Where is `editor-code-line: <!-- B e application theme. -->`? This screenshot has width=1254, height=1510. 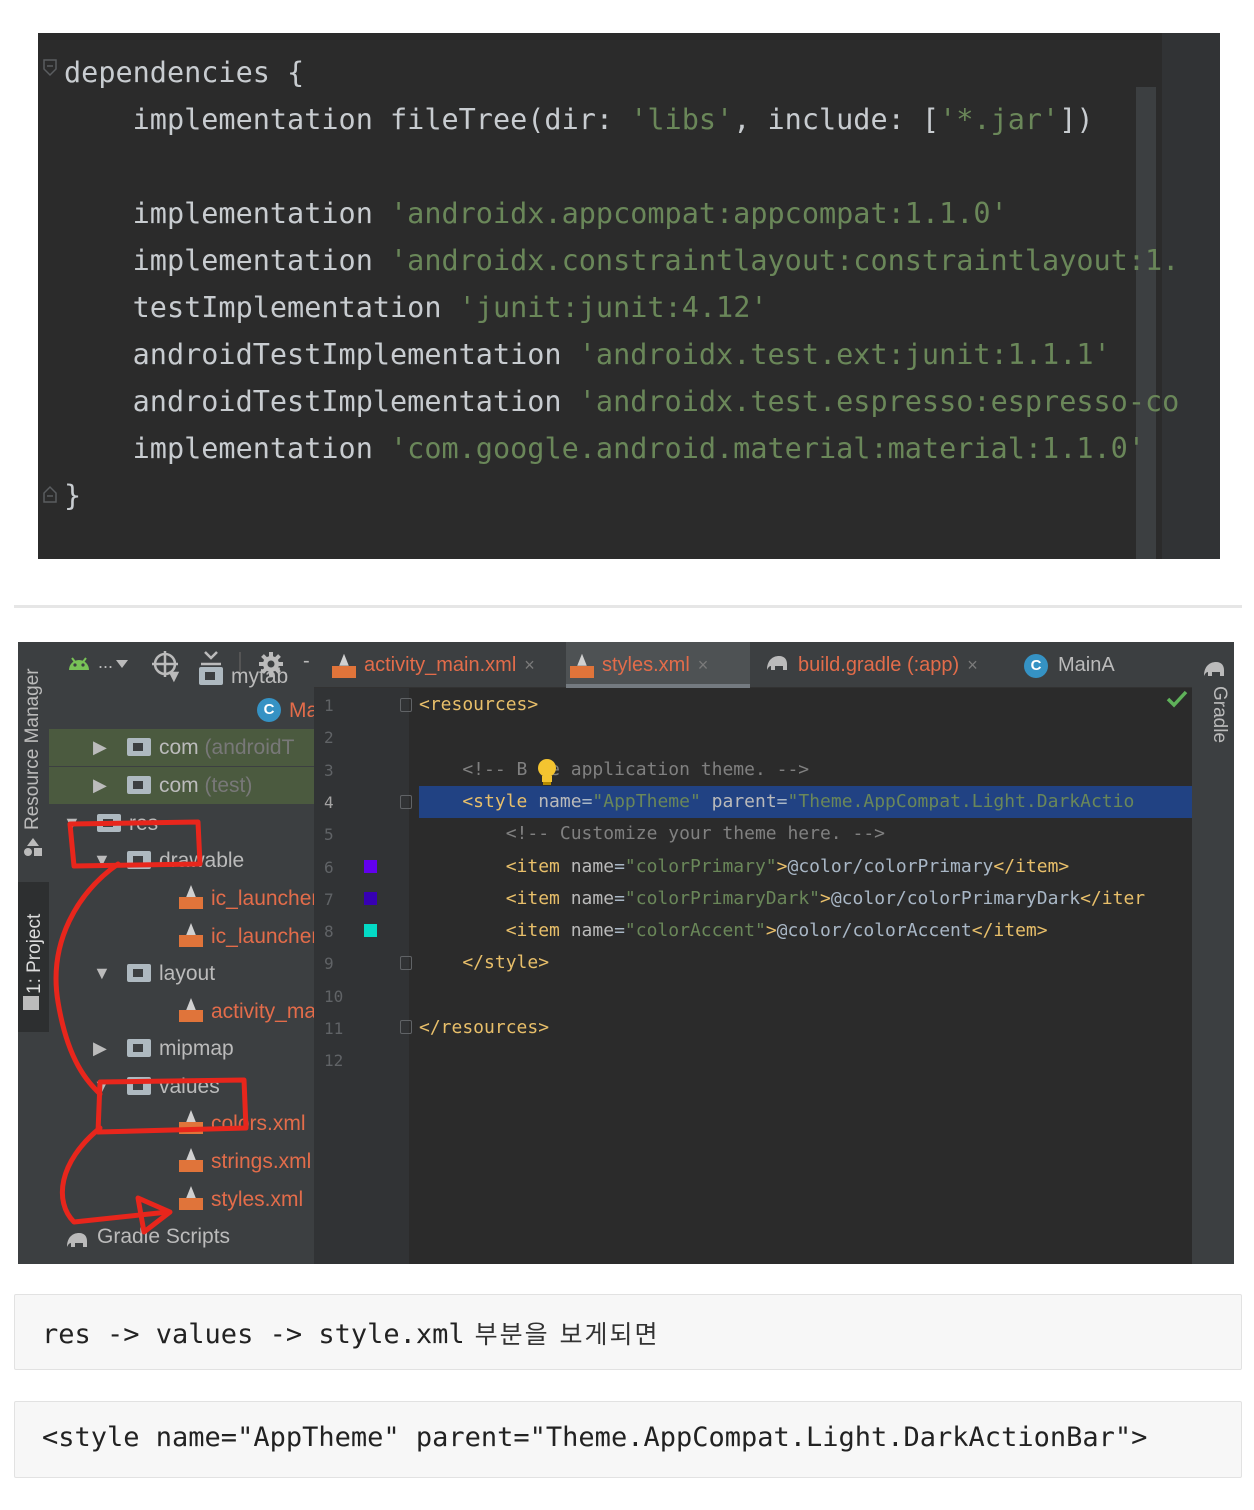
editor-code-line: <!-- B e application theme. --> is located at coordinates (614, 769).